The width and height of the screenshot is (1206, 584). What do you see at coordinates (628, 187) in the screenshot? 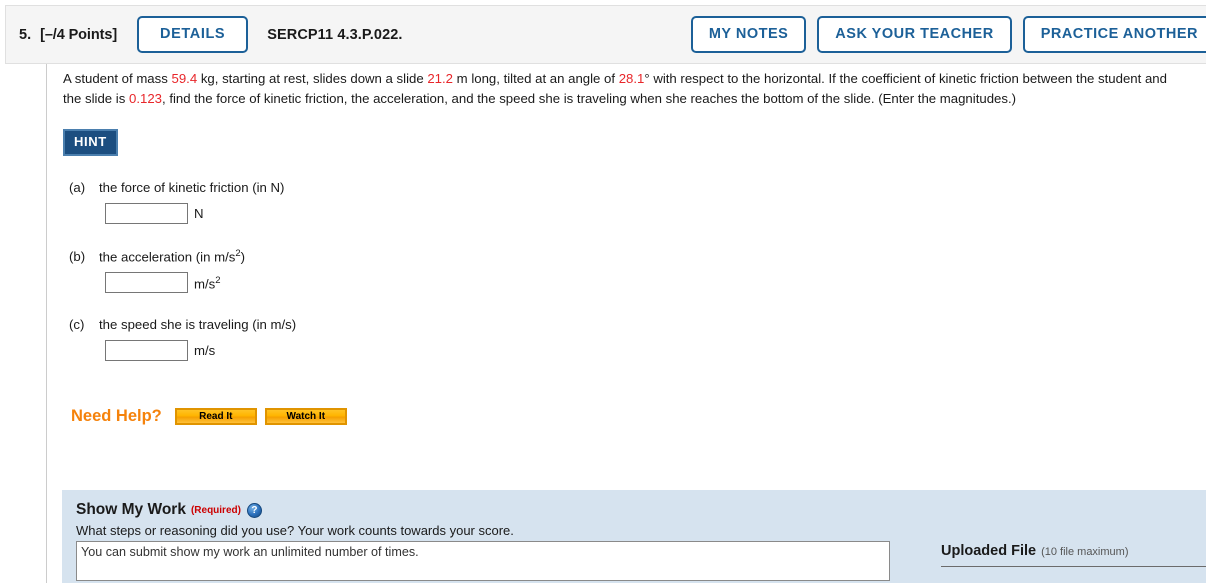
I see `part-a-prompt: (a) the force of kinetic friction (in N)` at bounding box center [628, 187].